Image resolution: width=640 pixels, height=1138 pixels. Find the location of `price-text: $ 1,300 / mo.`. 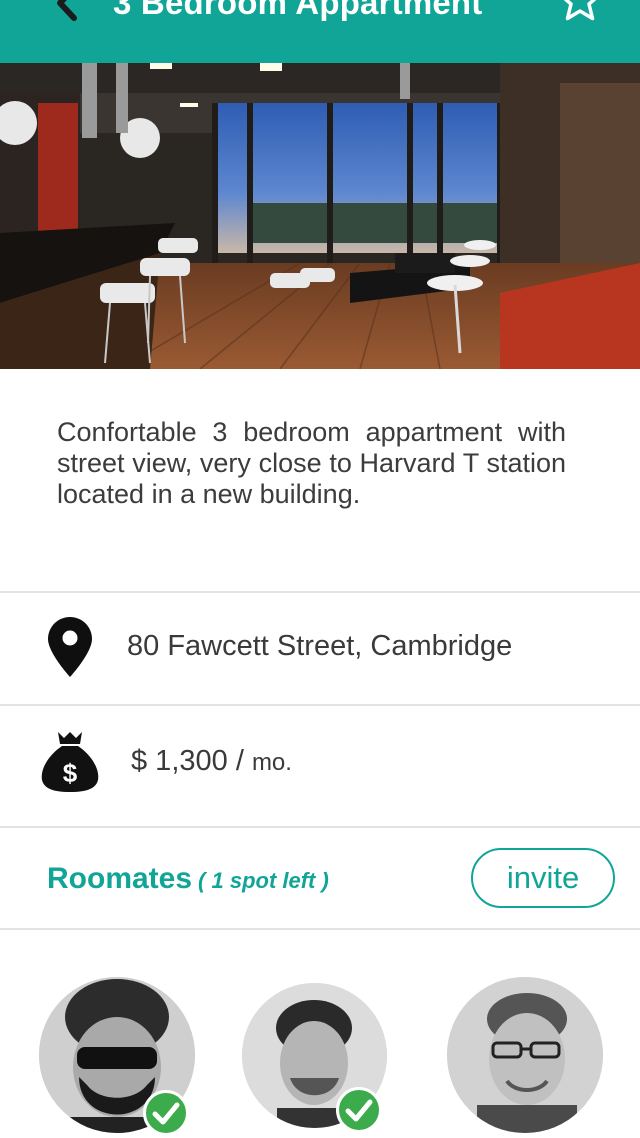

price-text: $ 1,300 / mo. is located at coordinates (211, 761).